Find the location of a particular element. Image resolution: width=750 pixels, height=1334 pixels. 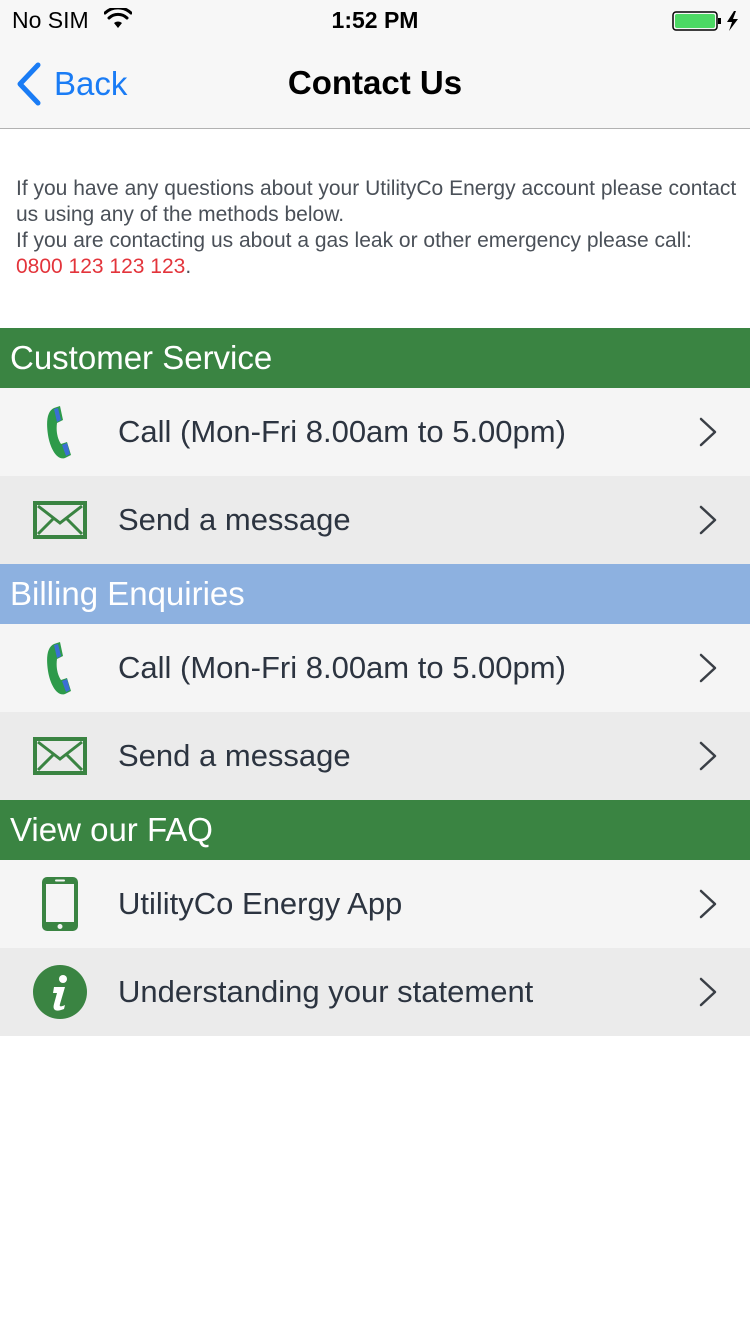

info-icon is located at coordinates (60, 992).